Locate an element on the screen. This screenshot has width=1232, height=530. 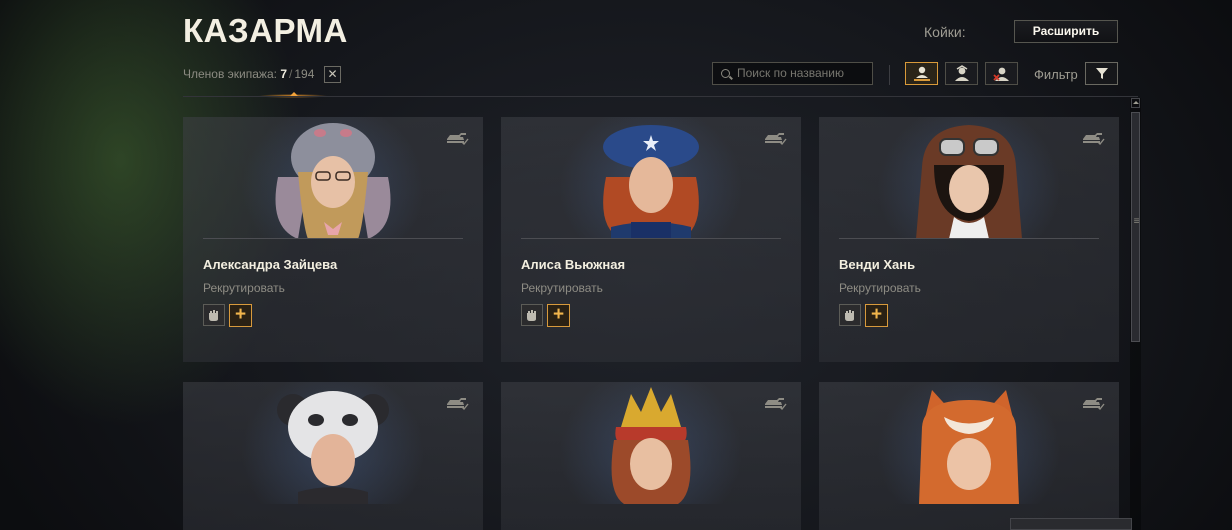
bunny-hat-portrait is located at coordinates (333, 181).